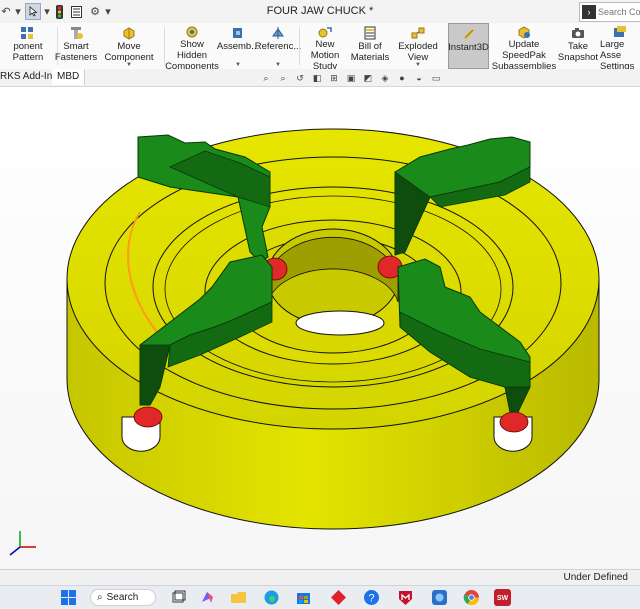  Describe the element at coordinates (299, 46) in the screenshot. I see `ribbon-separator` at that location.